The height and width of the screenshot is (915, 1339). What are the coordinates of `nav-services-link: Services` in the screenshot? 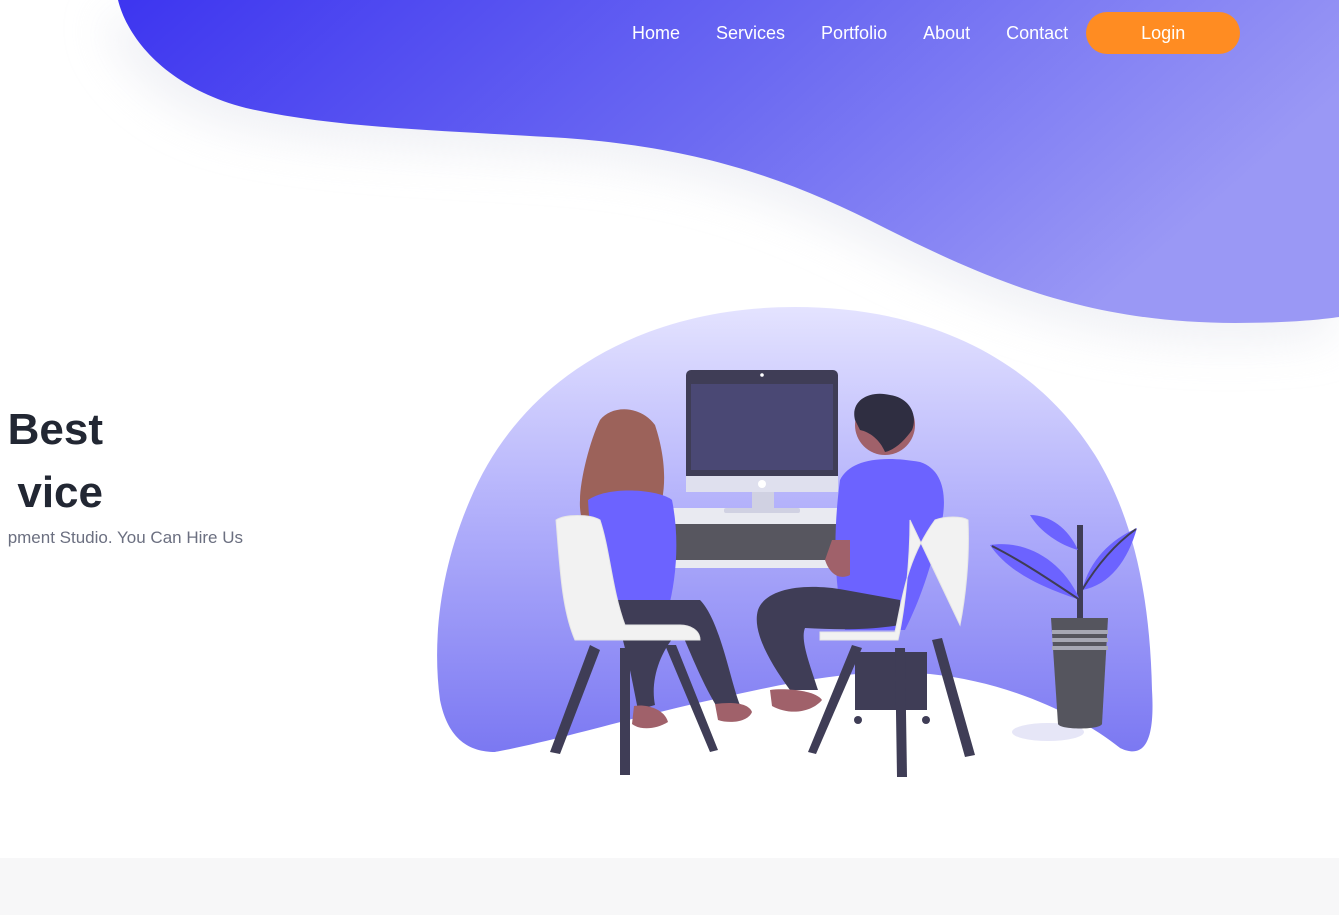 It's located at (750, 33).